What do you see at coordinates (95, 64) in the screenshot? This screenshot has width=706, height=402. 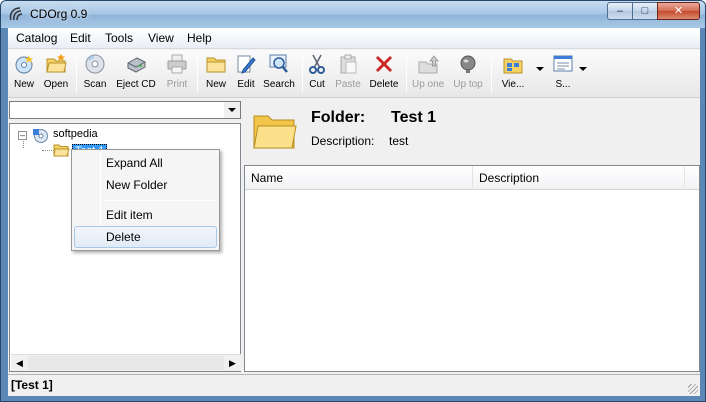 I see `cd-scan-icon` at bounding box center [95, 64].